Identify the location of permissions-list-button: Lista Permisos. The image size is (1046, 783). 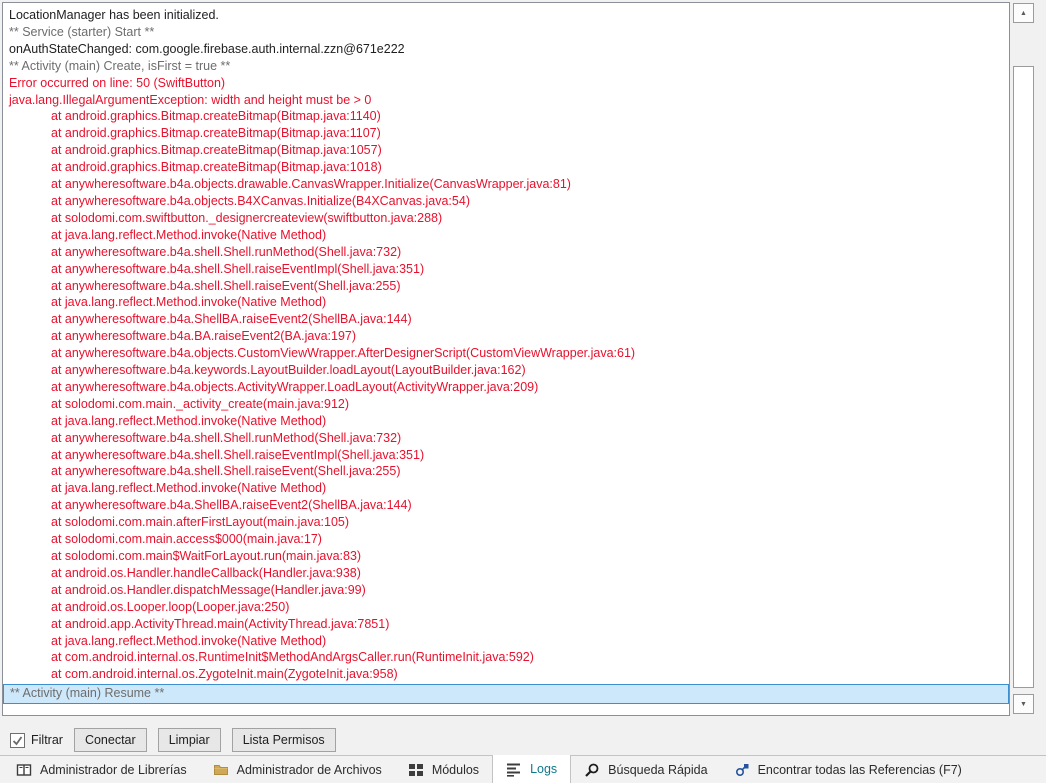
(283, 740).